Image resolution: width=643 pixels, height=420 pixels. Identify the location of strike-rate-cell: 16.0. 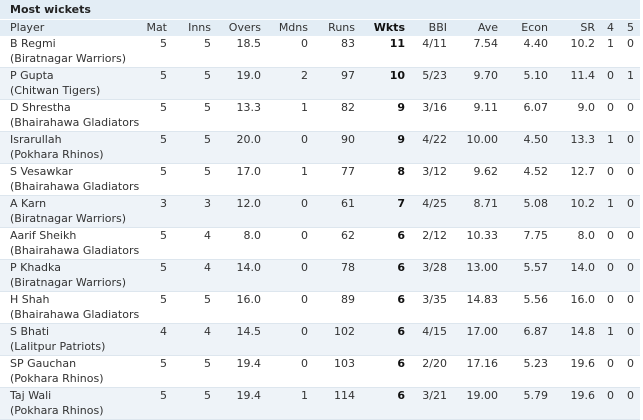
(583, 299).